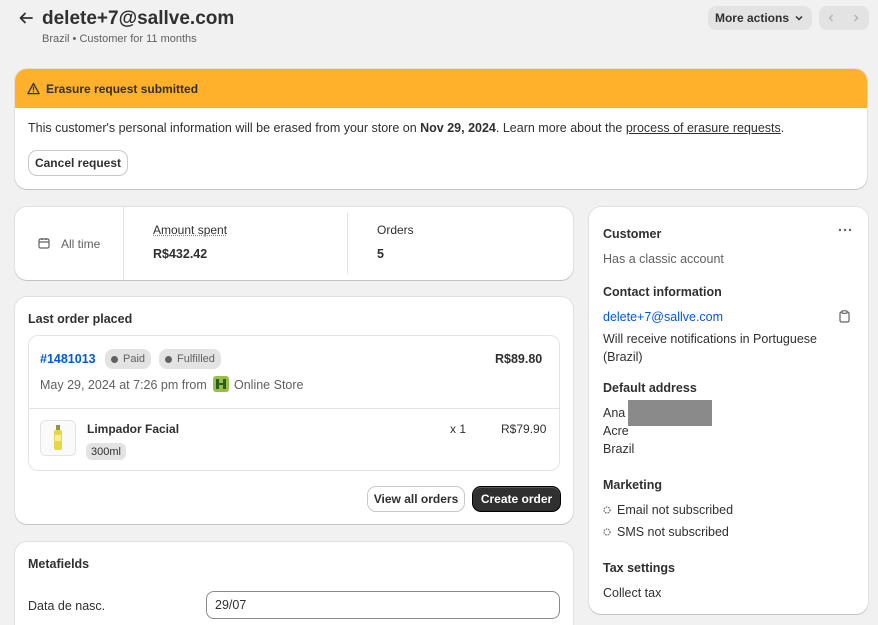 Image resolution: width=878 pixels, height=625 pixels. What do you see at coordinates (663, 259) in the screenshot?
I see `account-type-text: Has a classic account` at bounding box center [663, 259].